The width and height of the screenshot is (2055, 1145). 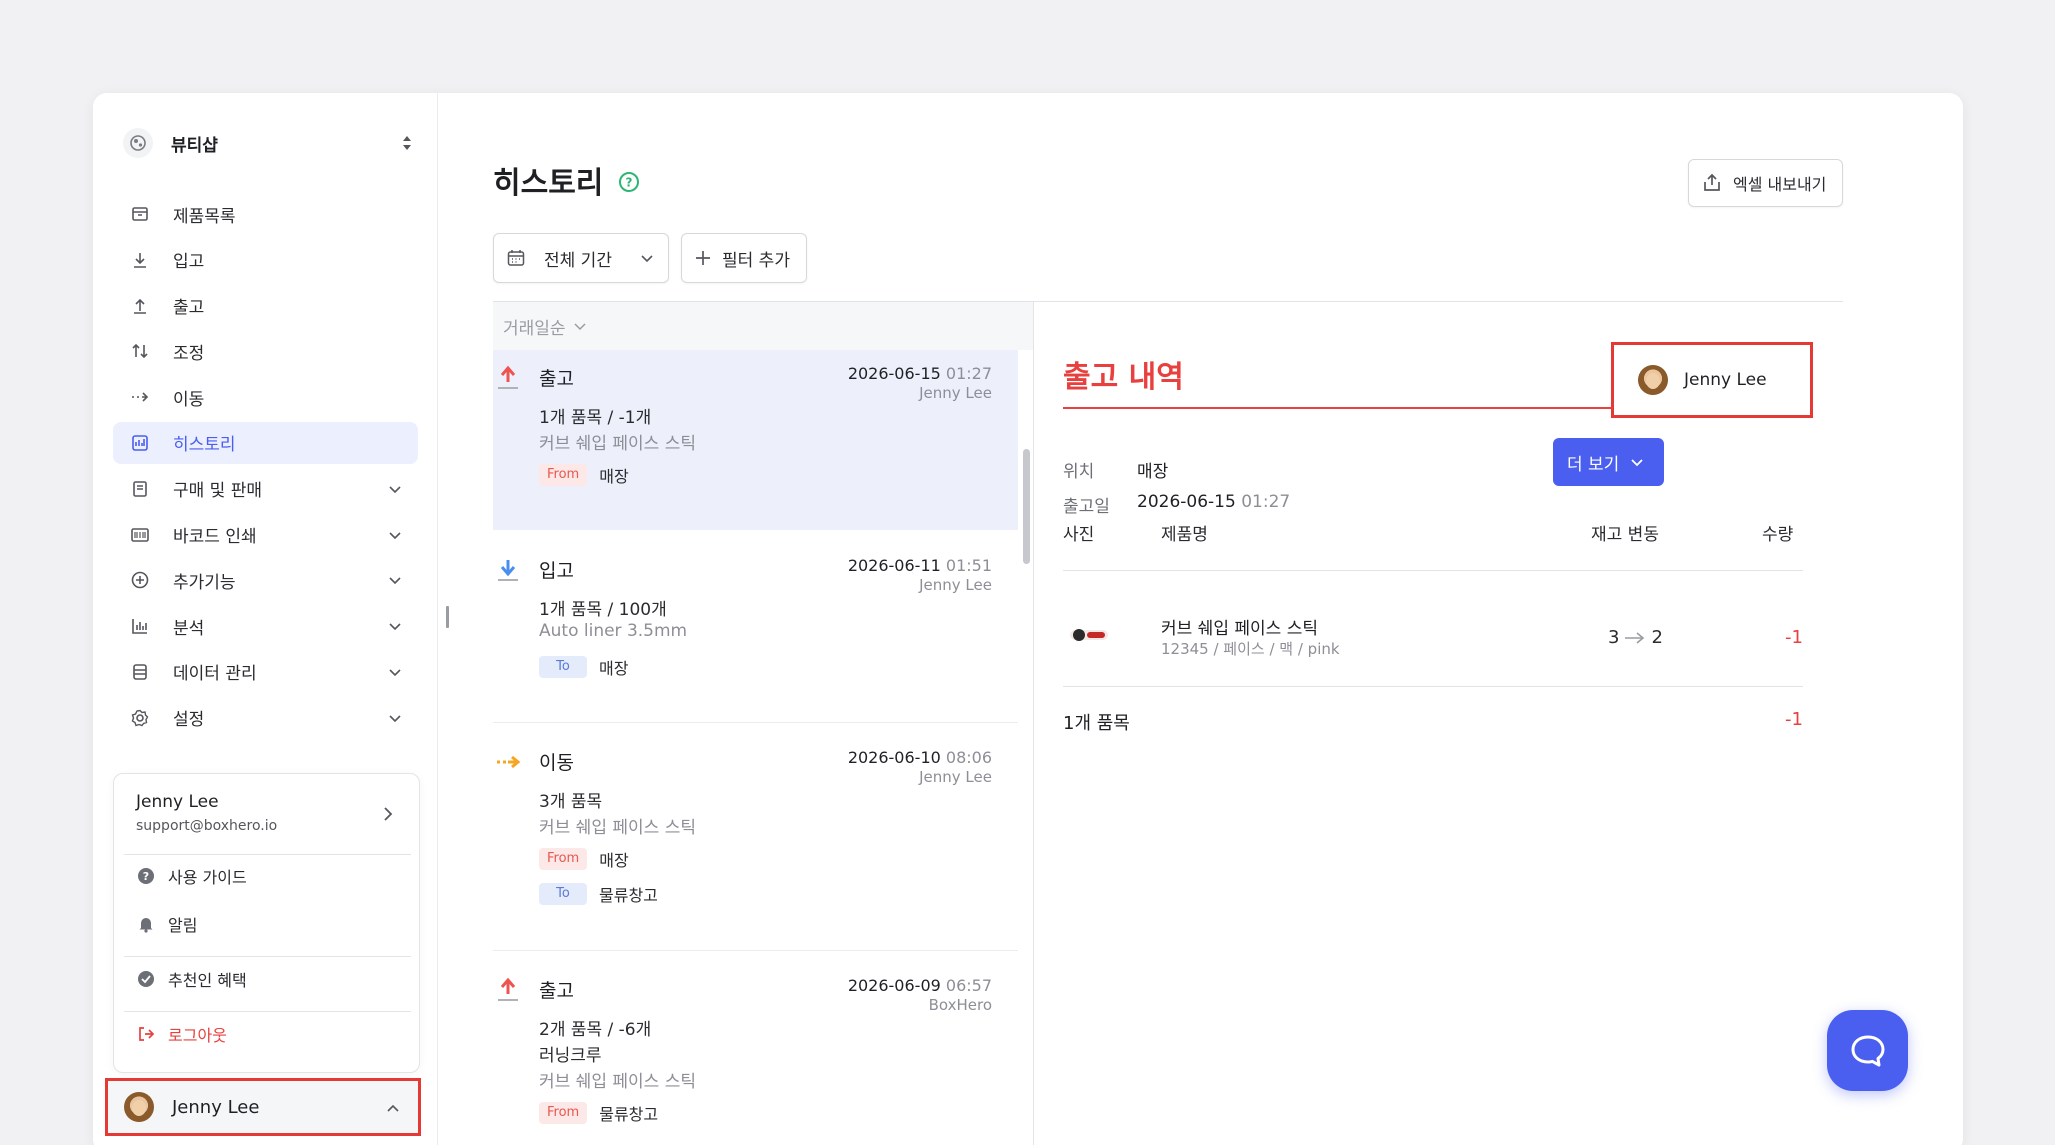 I want to click on notifications-item: 알림, so click(x=166, y=924).